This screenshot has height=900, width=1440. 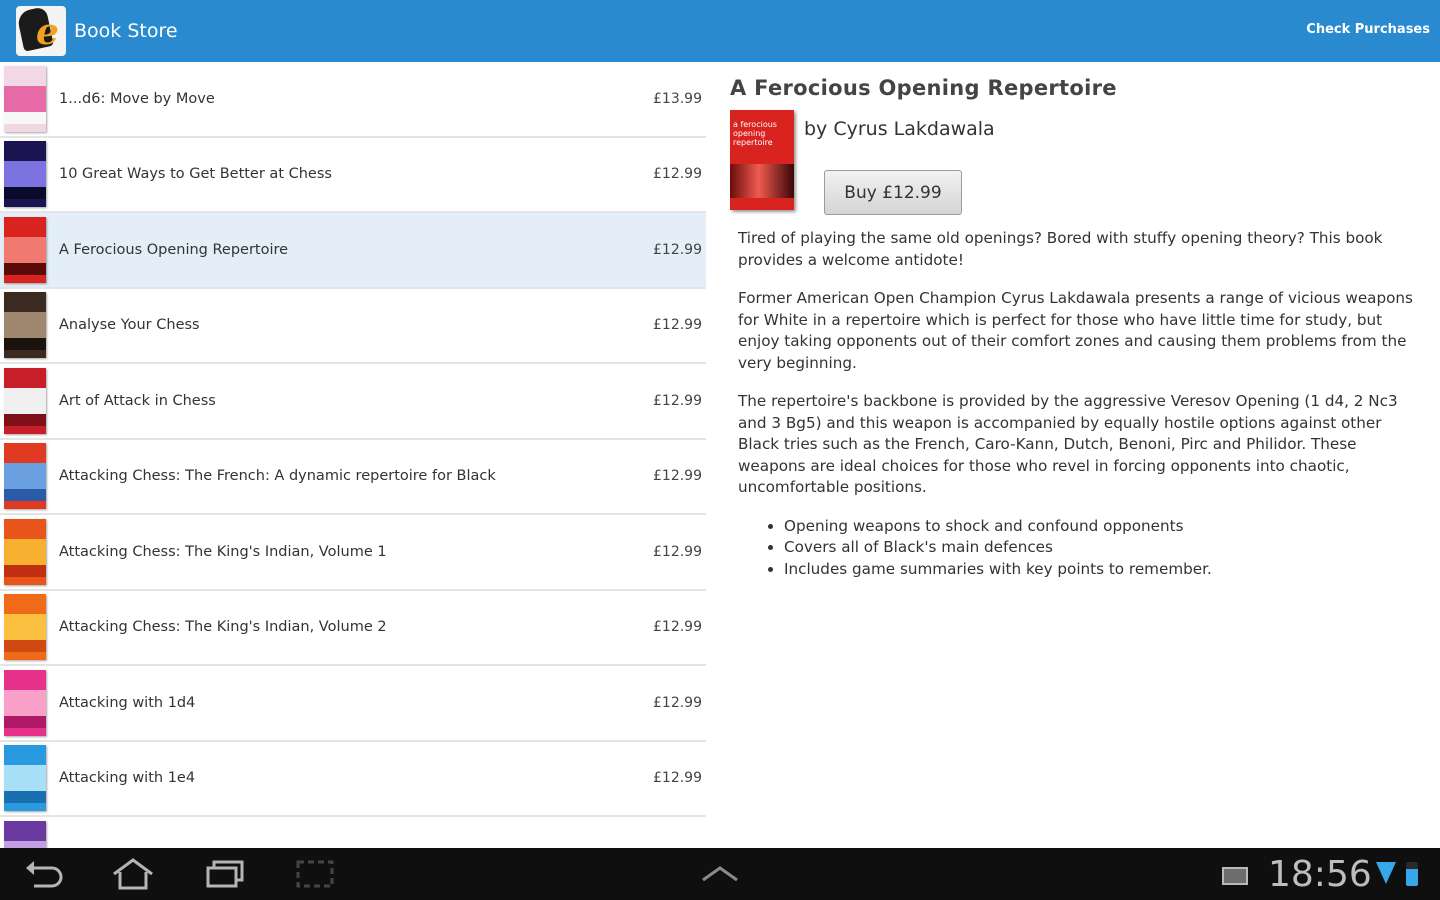 I want to click on chevron-up-icon, so click(x=720, y=874).